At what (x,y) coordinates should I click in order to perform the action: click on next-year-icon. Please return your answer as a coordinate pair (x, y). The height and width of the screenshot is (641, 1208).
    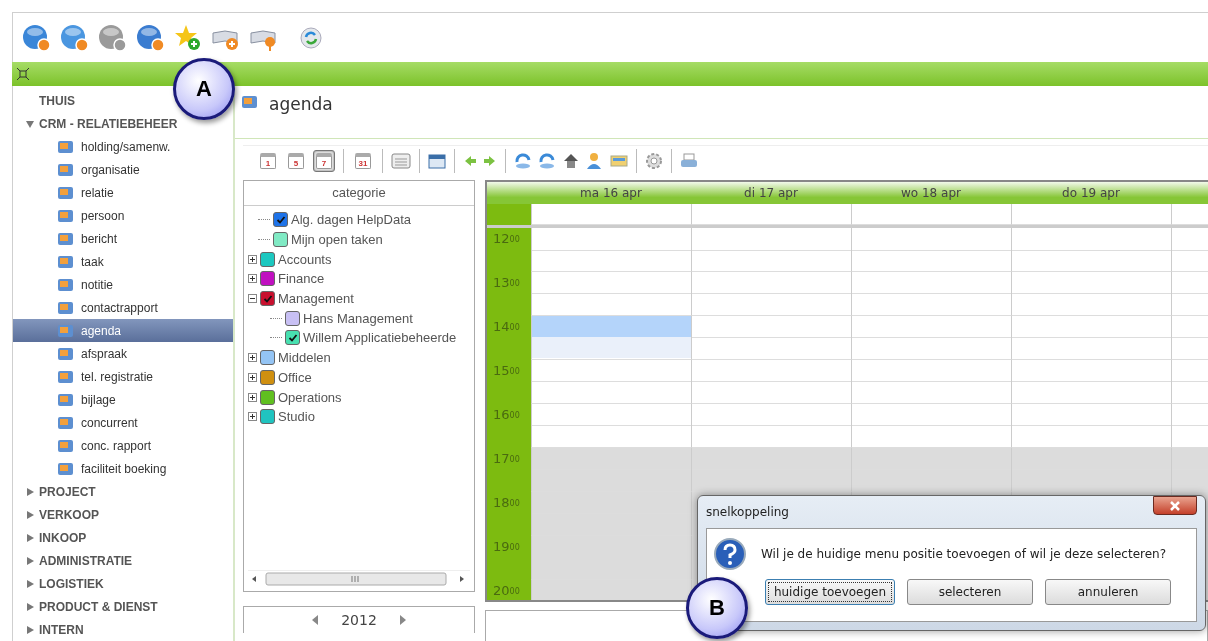
    Looking at the image, I should click on (402, 620).